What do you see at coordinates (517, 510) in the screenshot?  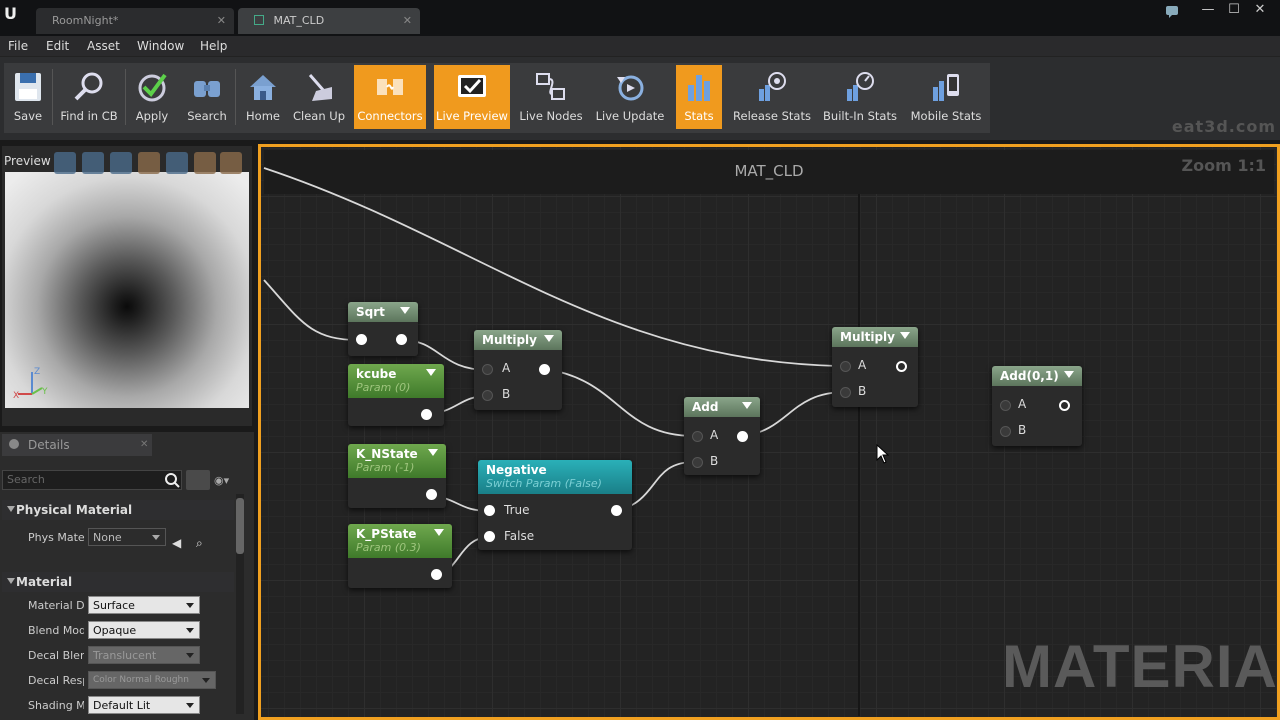 I see `pin-label: True` at bounding box center [517, 510].